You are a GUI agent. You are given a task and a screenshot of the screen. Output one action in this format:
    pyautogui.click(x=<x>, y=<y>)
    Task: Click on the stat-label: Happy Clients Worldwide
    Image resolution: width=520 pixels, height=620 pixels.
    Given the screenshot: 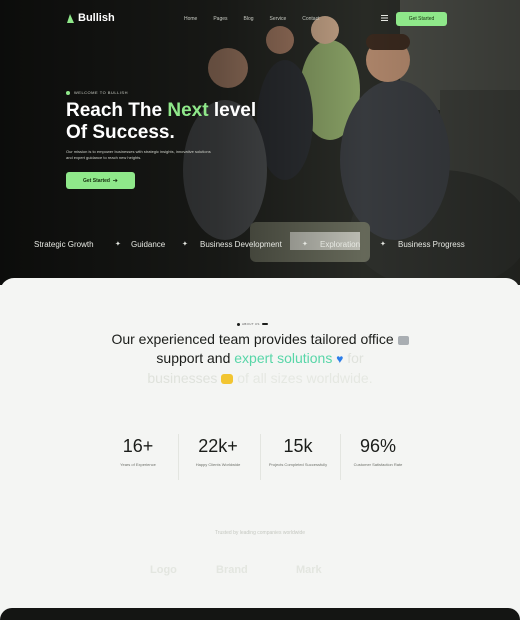 What is the action you would take?
    pyautogui.click(x=218, y=464)
    